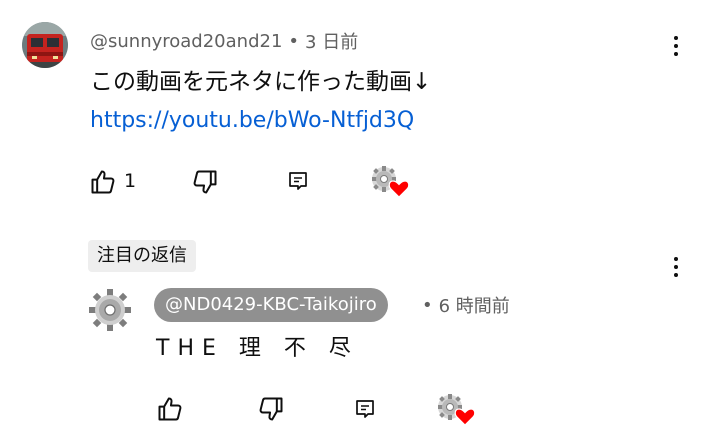 The width and height of the screenshot is (720, 441). I want to click on reply-like-button, so click(170, 409).